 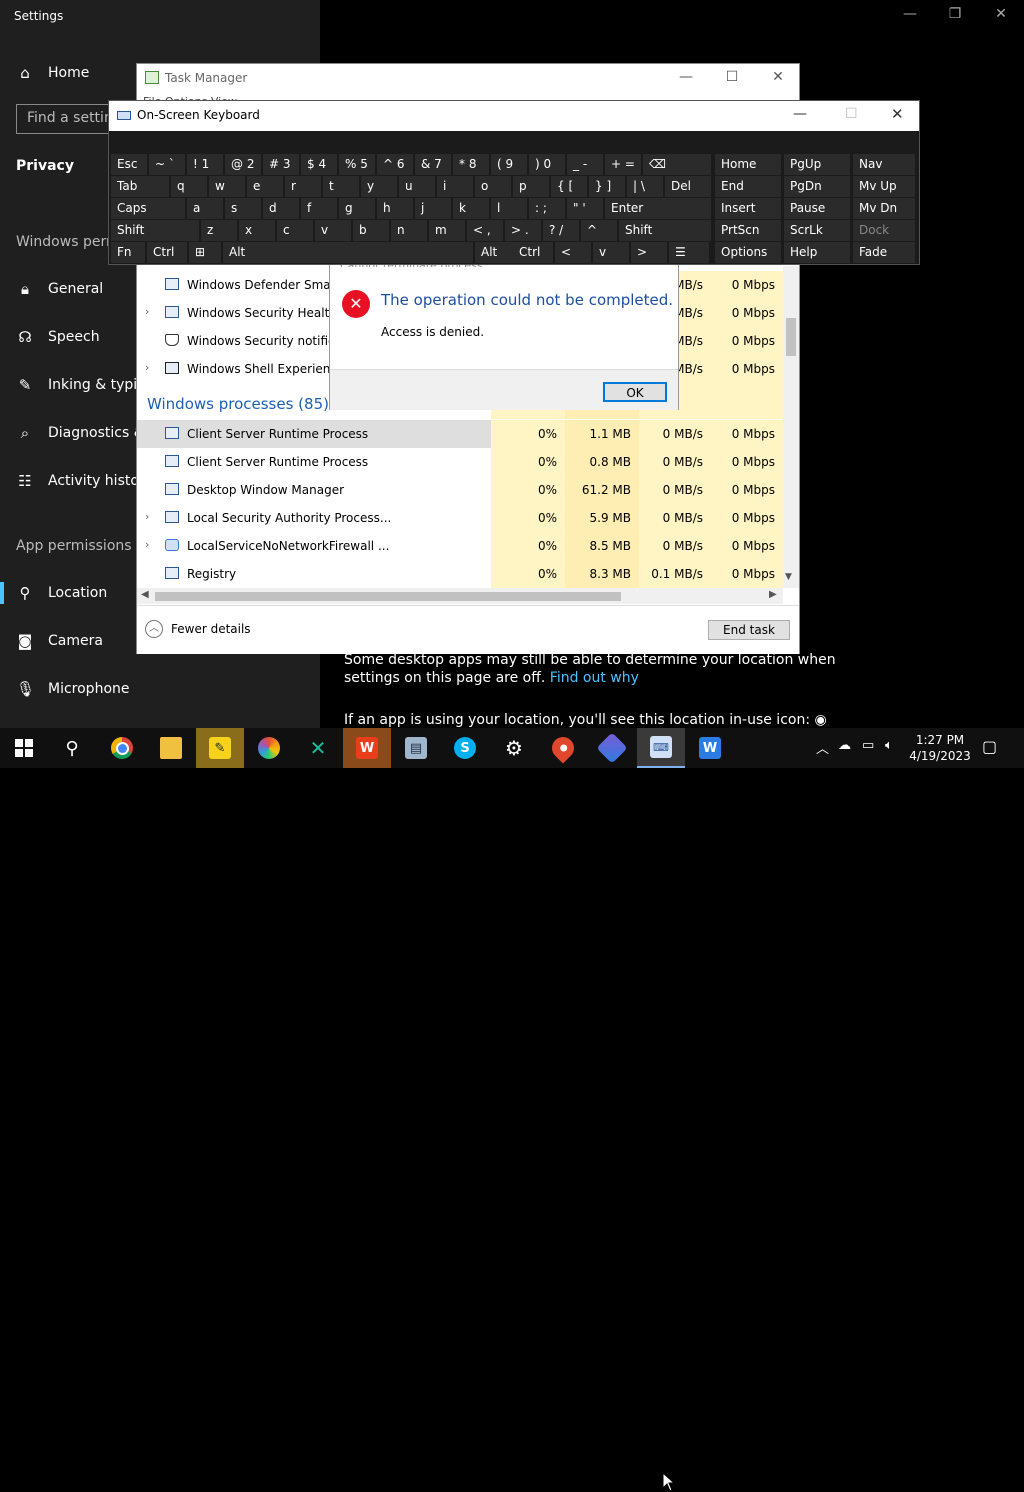 What do you see at coordinates (198, 629) in the screenshot?
I see `fewer-details-button: ︿ Fewer details` at bounding box center [198, 629].